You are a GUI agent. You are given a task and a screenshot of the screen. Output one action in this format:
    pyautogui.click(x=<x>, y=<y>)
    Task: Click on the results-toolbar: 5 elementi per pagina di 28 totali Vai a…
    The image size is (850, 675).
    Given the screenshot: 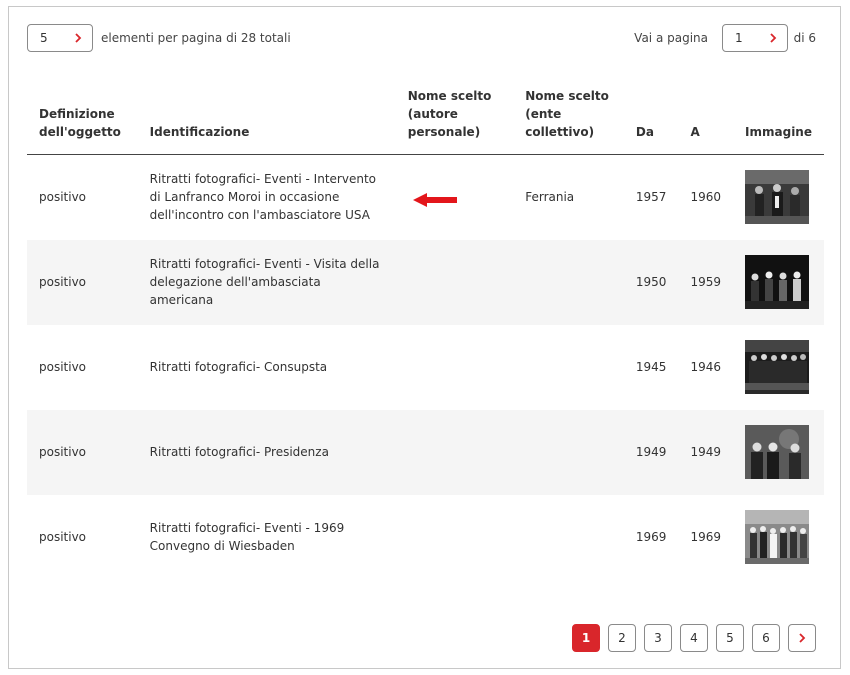 What is the action you would take?
    pyautogui.click(x=421, y=38)
    